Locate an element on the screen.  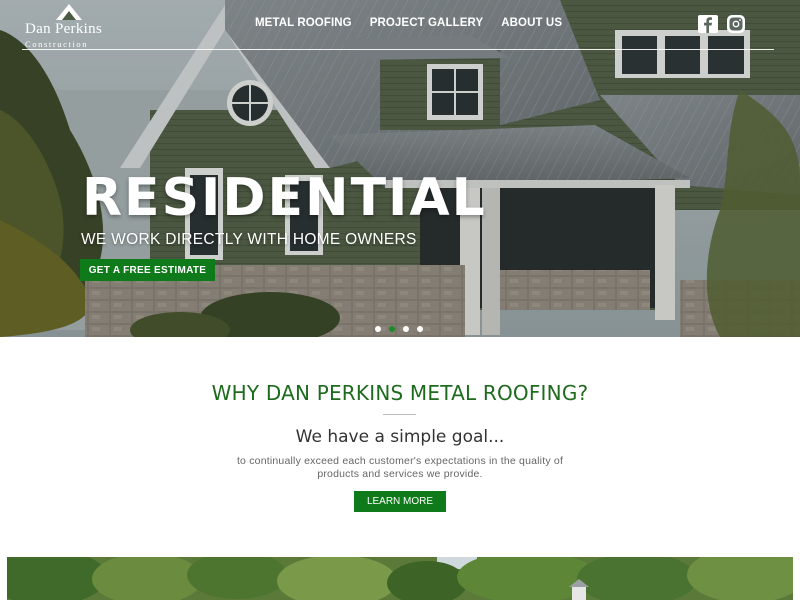
roof-peak-icon is located at coordinates (69, 12).